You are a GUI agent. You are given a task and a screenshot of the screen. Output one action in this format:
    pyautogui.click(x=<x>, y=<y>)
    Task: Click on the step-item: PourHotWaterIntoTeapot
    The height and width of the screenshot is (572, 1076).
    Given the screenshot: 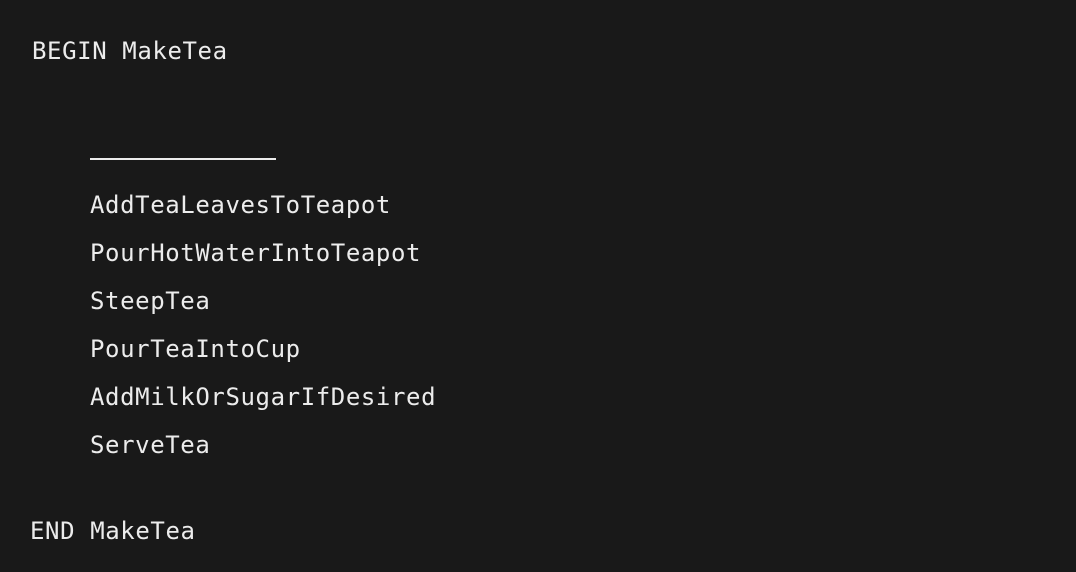 What is the action you would take?
    pyautogui.click(x=256, y=253)
    